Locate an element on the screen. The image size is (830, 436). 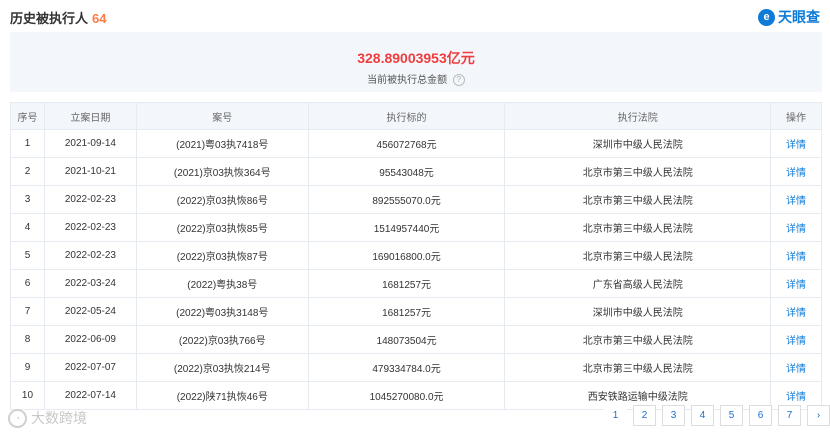
case-number: (2022)粤03执3148号 is located at coordinates (222, 311).